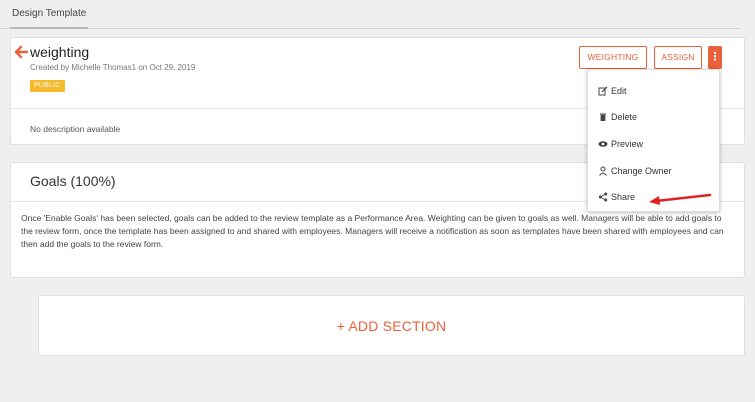 This screenshot has width=755, height=402. I want to click on share-icon, so click(603, 197).